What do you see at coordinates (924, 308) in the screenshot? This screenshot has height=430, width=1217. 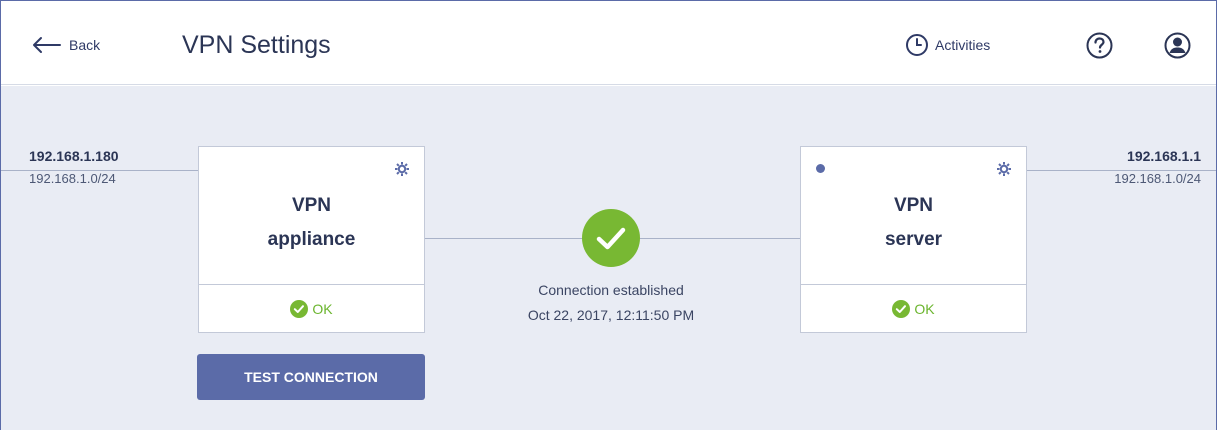 I see `server-status-text: OK` at bounding box center [924, 308].